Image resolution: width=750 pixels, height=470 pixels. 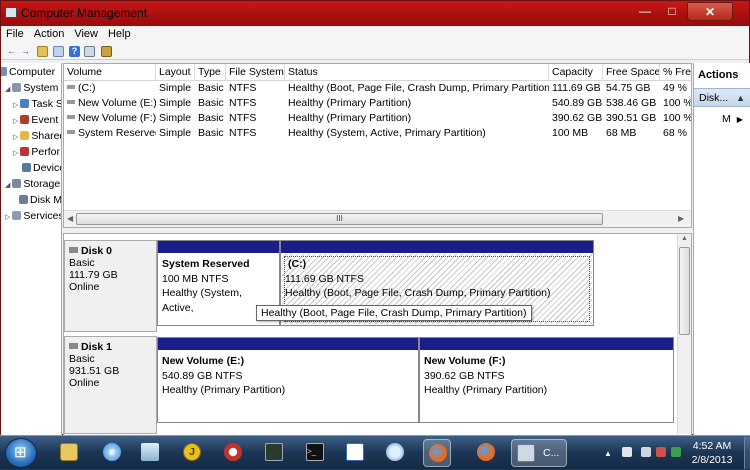 I want to click on help-icon: ?, so click(x=74, y=51).